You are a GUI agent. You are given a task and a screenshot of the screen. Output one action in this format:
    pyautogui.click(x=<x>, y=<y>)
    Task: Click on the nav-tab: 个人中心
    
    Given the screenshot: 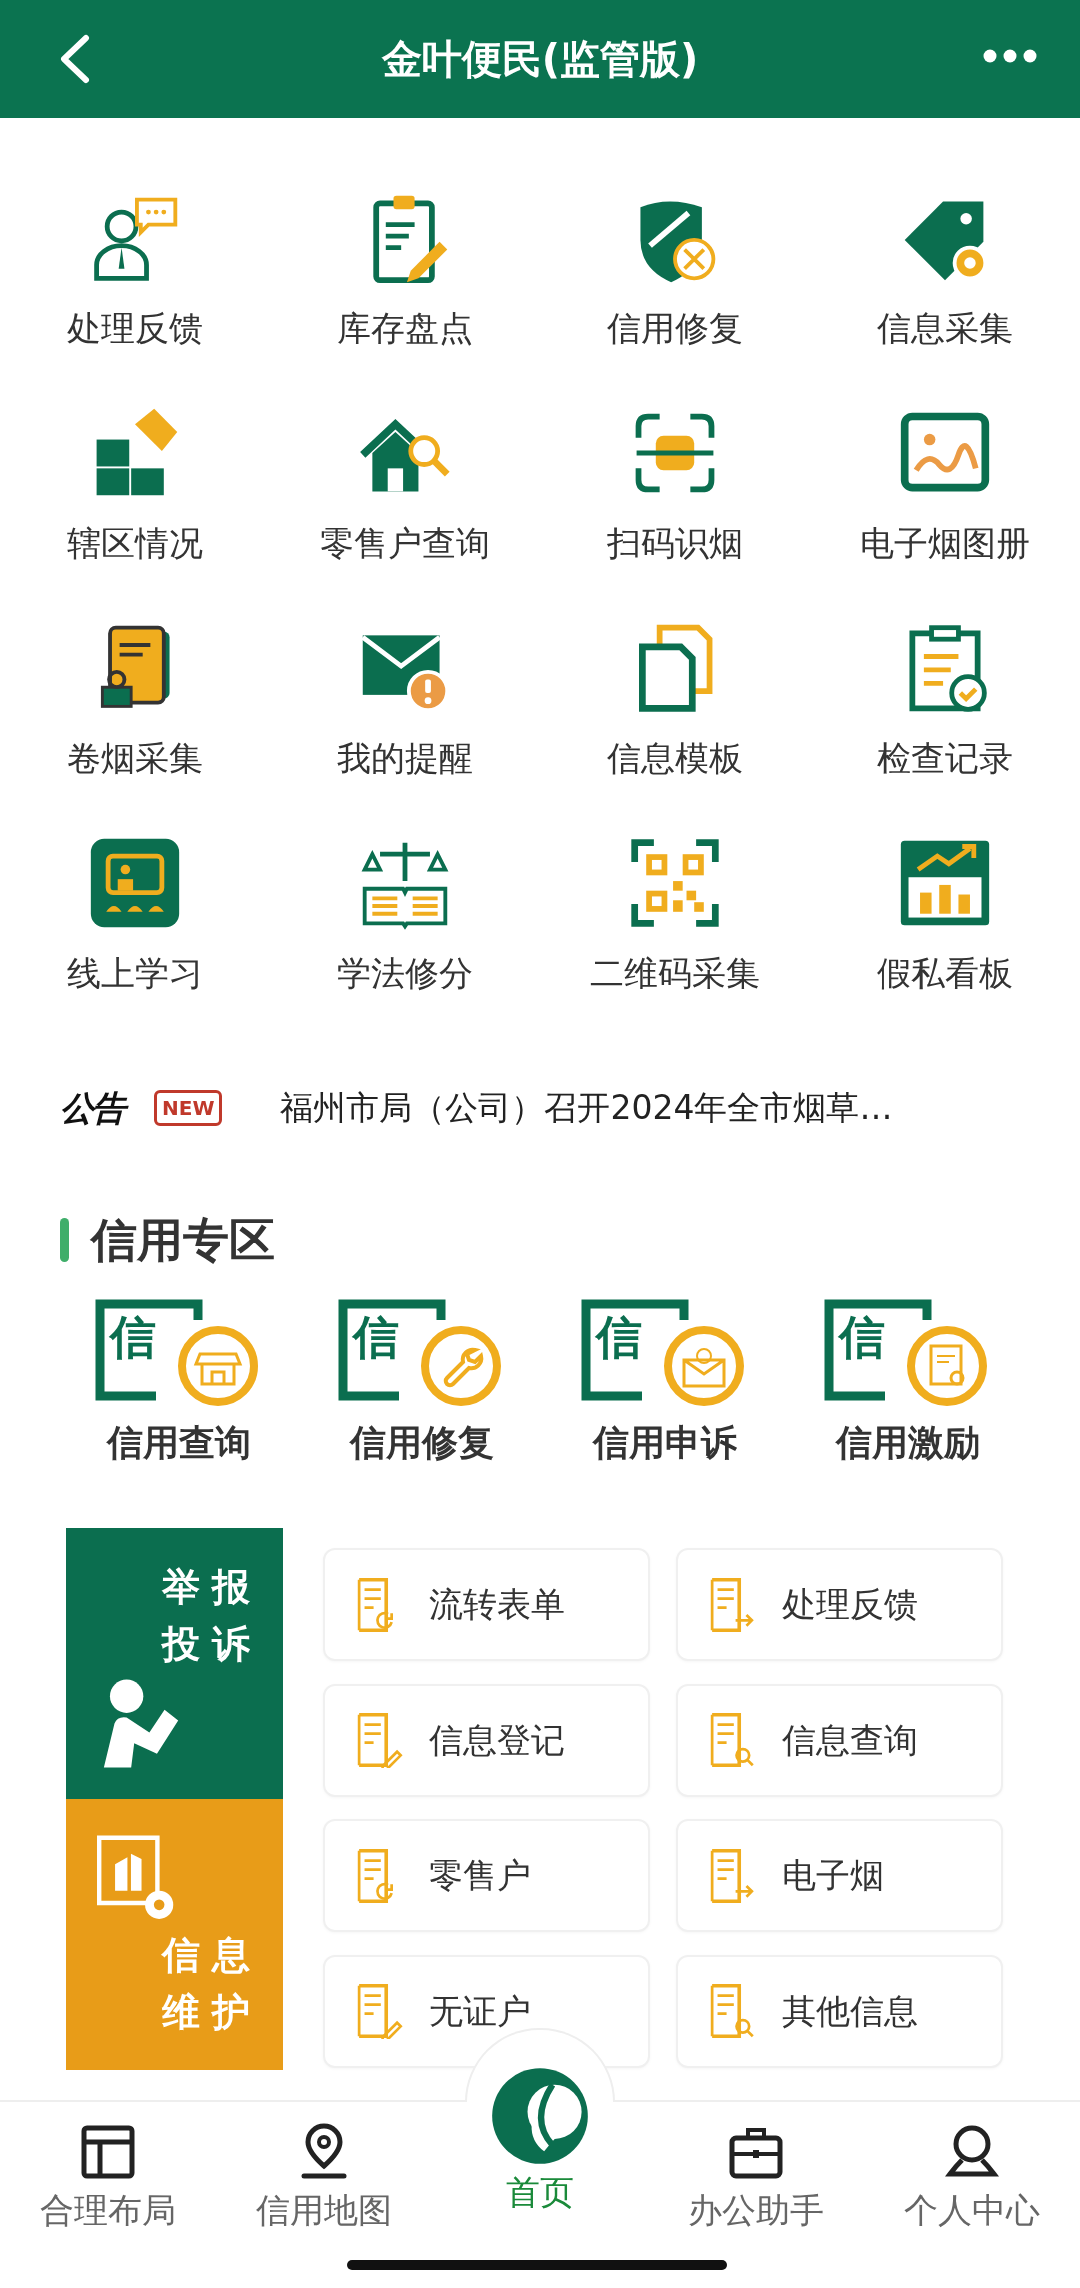 What is the action you would take?
    pyautogui.click(x=972, y=2178)
    